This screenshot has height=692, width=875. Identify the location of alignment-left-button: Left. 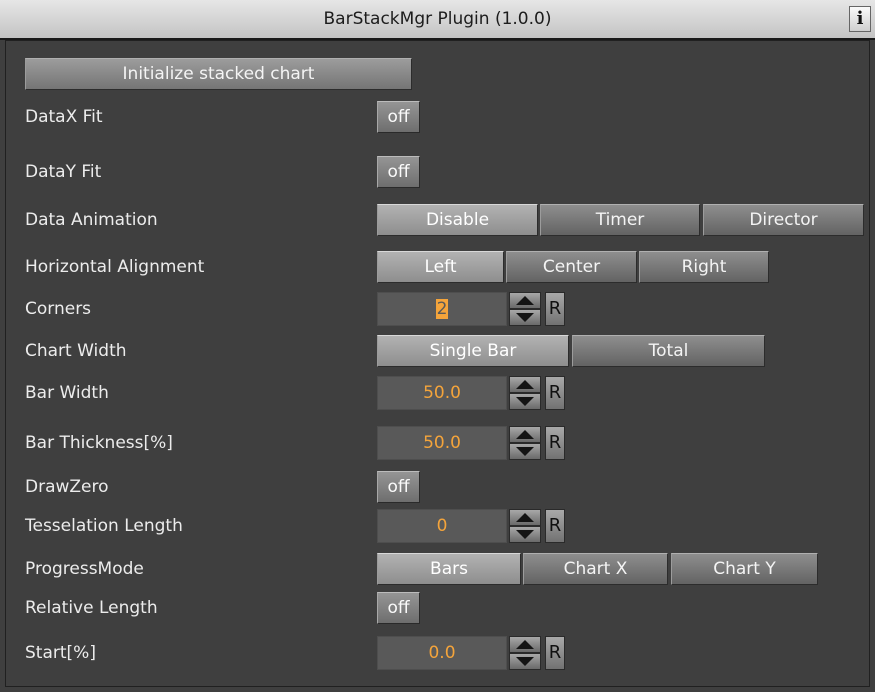
(440, 267).